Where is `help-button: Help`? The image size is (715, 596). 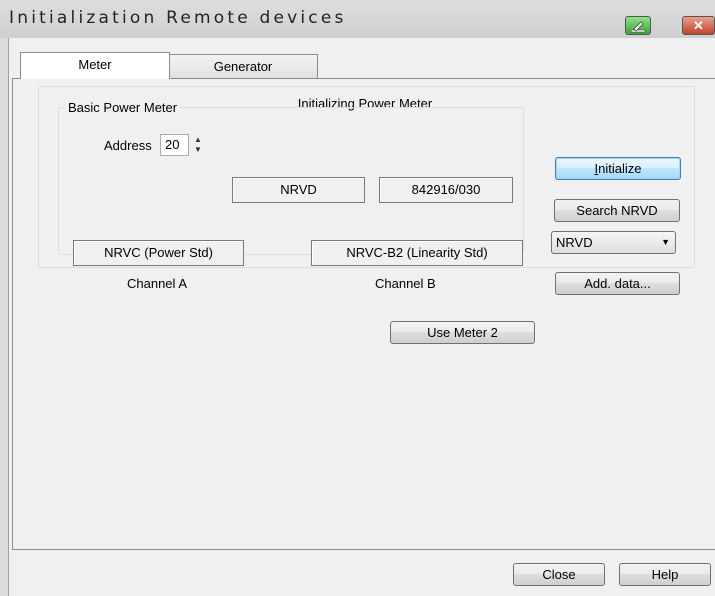 help-button: Help is located at coordinates (665, 574).